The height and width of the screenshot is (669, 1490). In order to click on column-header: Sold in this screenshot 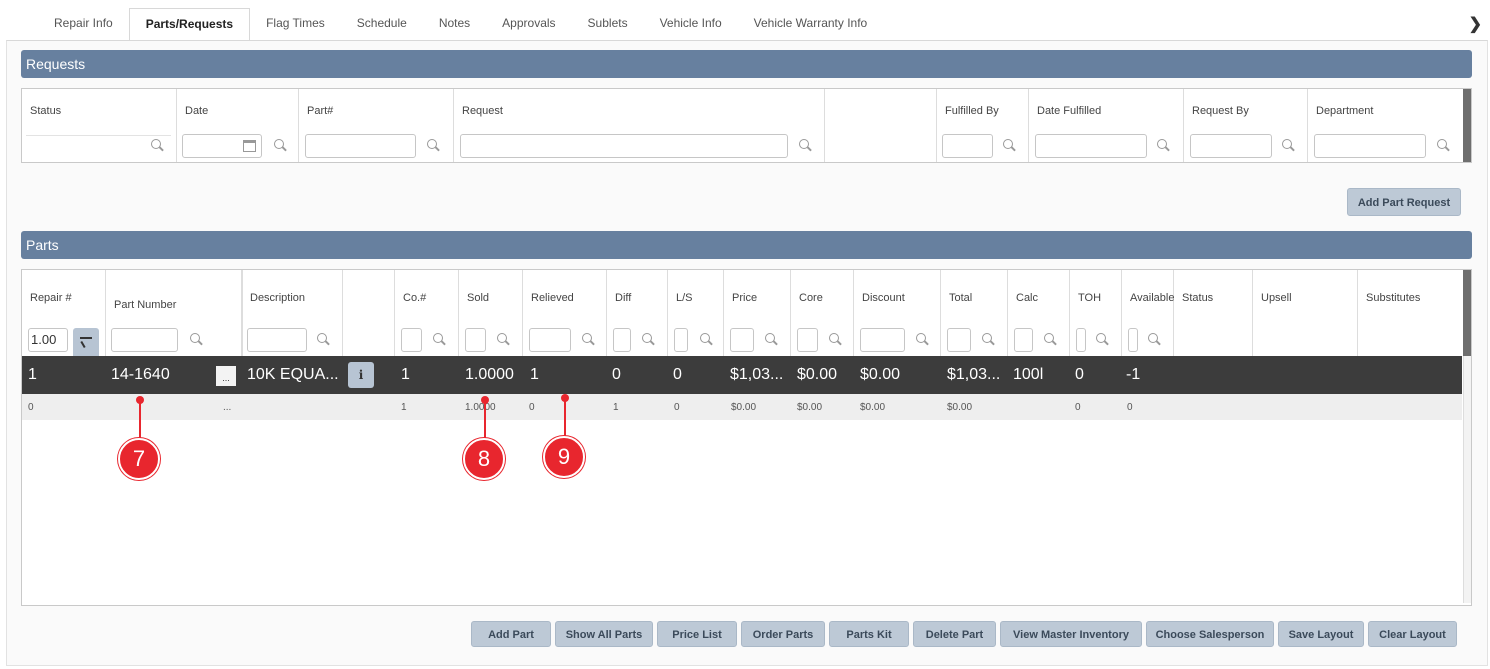, I will do `click(478, 298)`.